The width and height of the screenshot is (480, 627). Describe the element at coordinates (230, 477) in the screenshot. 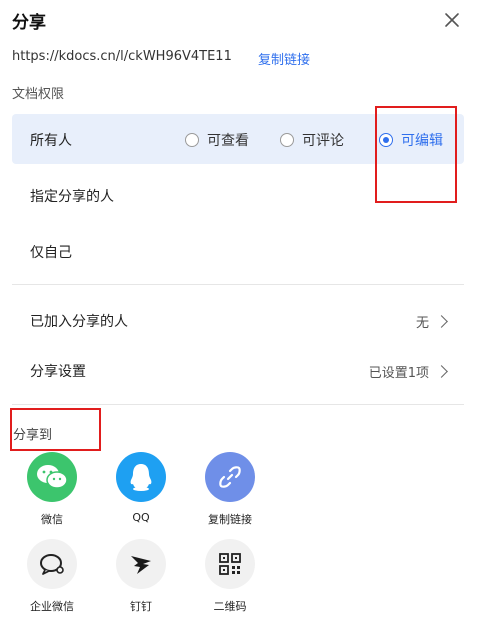

I see `link-icon` at that location.